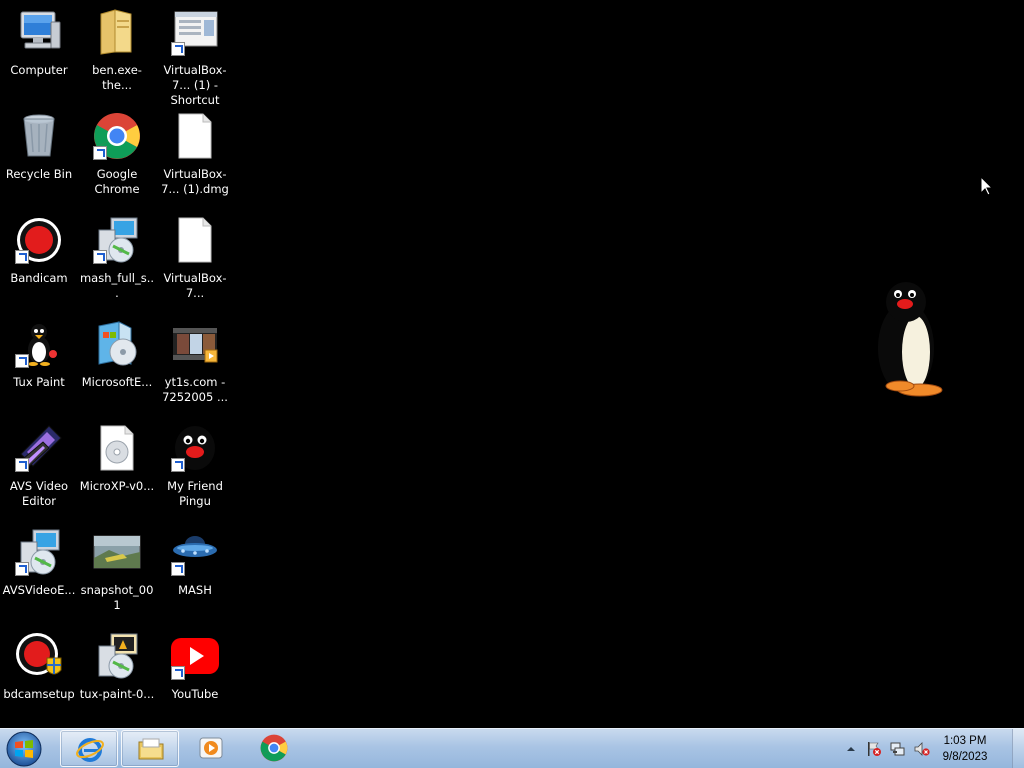 This screenshot has width=1024, height=768. What do you see at coordinates (39, 344) in the screenshot?
I see `tux-penguin-icon` at bounding box center [39, 344].